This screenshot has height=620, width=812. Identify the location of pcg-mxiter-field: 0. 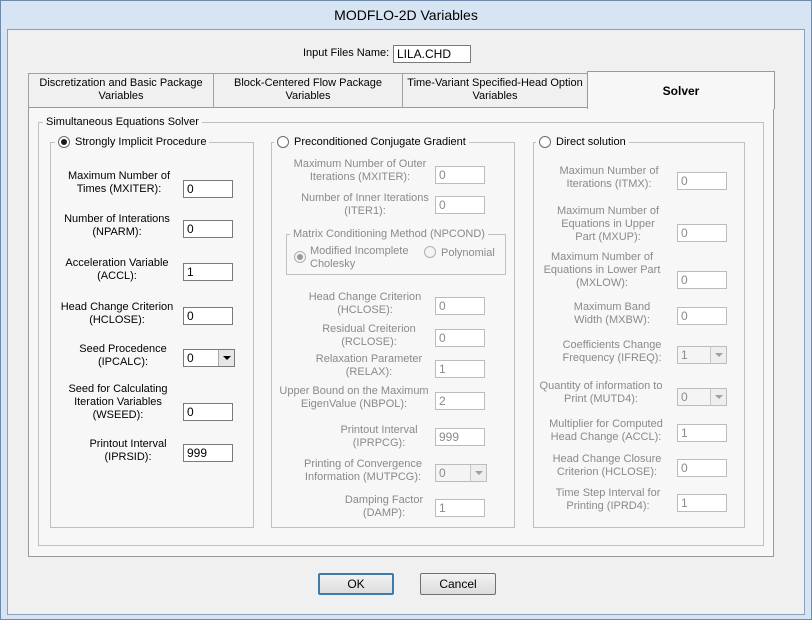
(460, 175).